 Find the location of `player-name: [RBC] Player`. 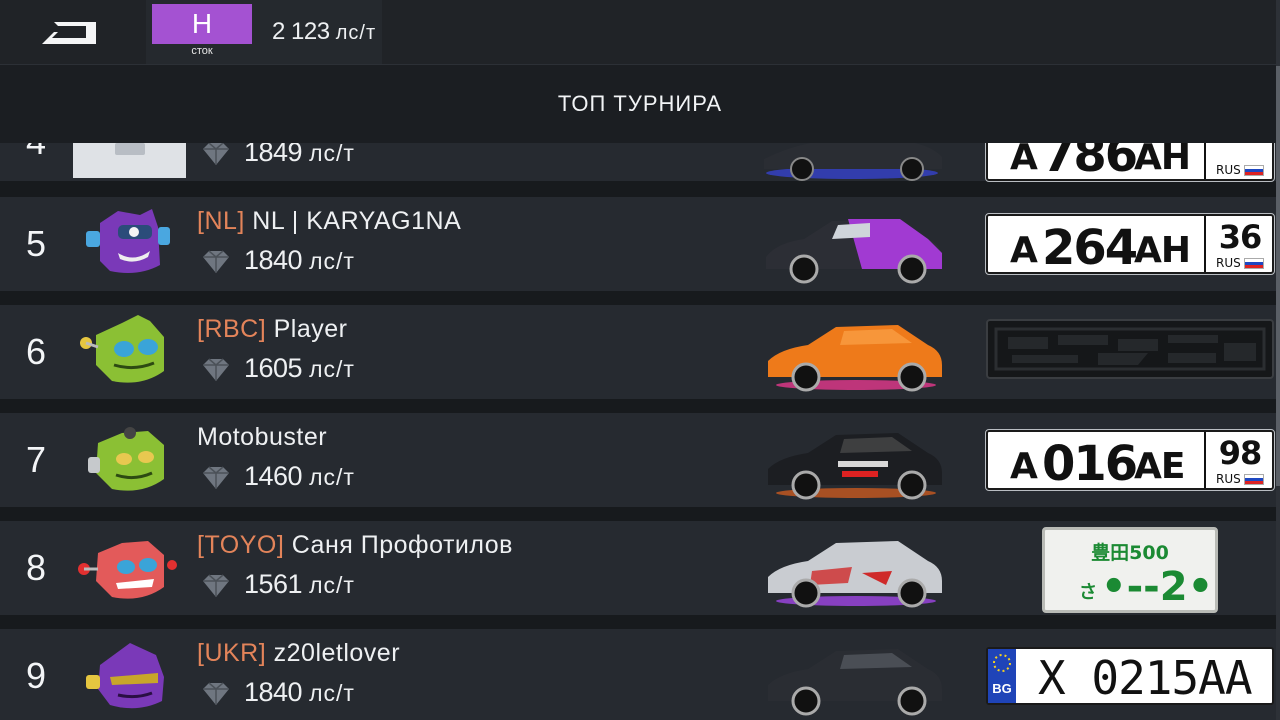

player-name: [RBC] Player is located at coordinates (272, 329).